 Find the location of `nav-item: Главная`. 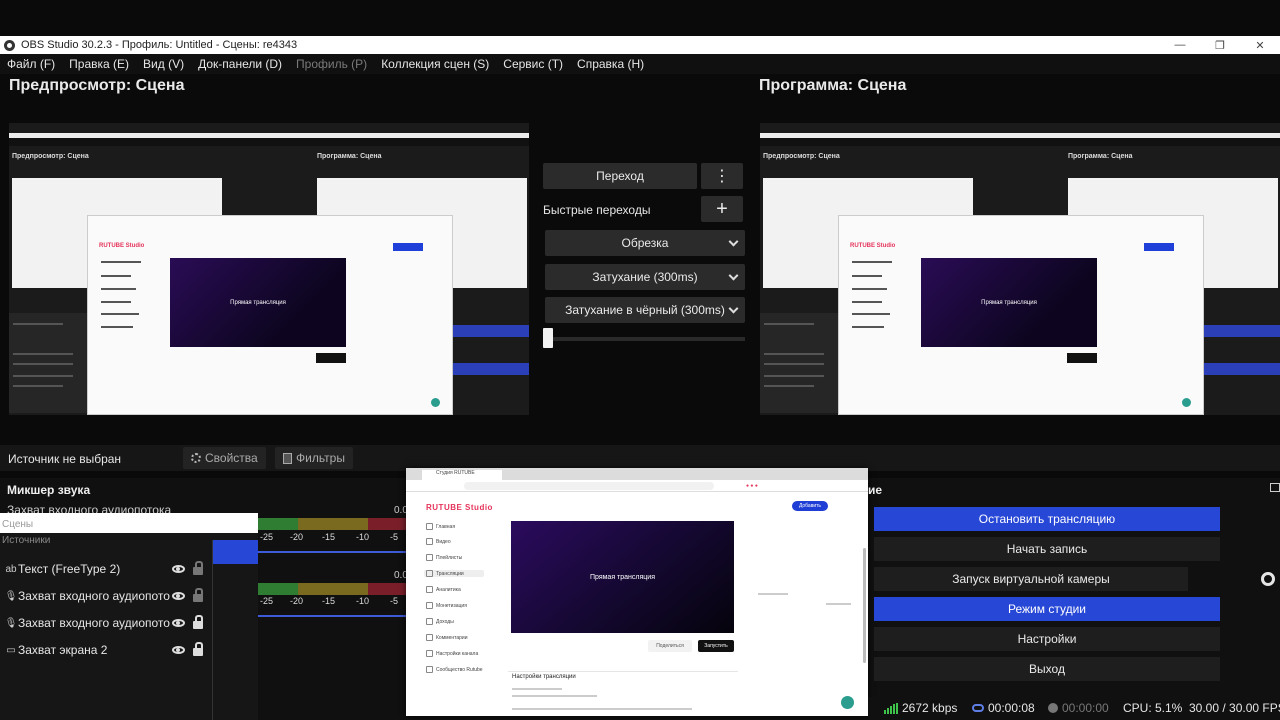

nav-item: Главная is located at coordinates (440, 526).